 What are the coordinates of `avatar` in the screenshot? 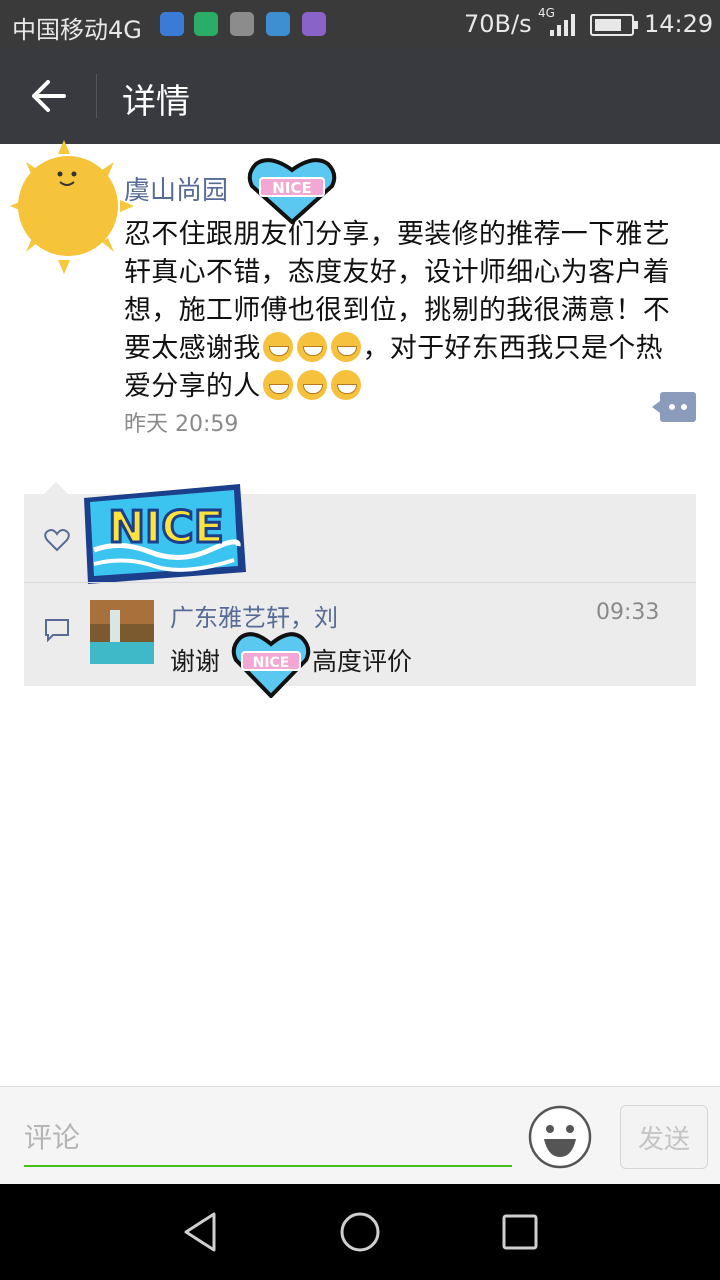 It's located at (72, 207).